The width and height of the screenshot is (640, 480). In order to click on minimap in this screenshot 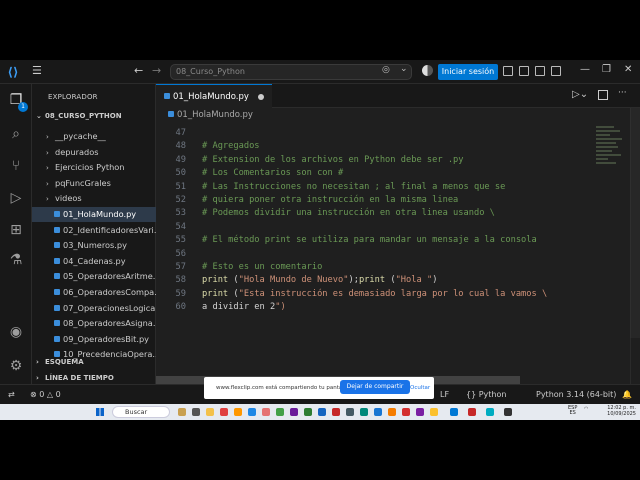, I will do `click(611, 154)`.